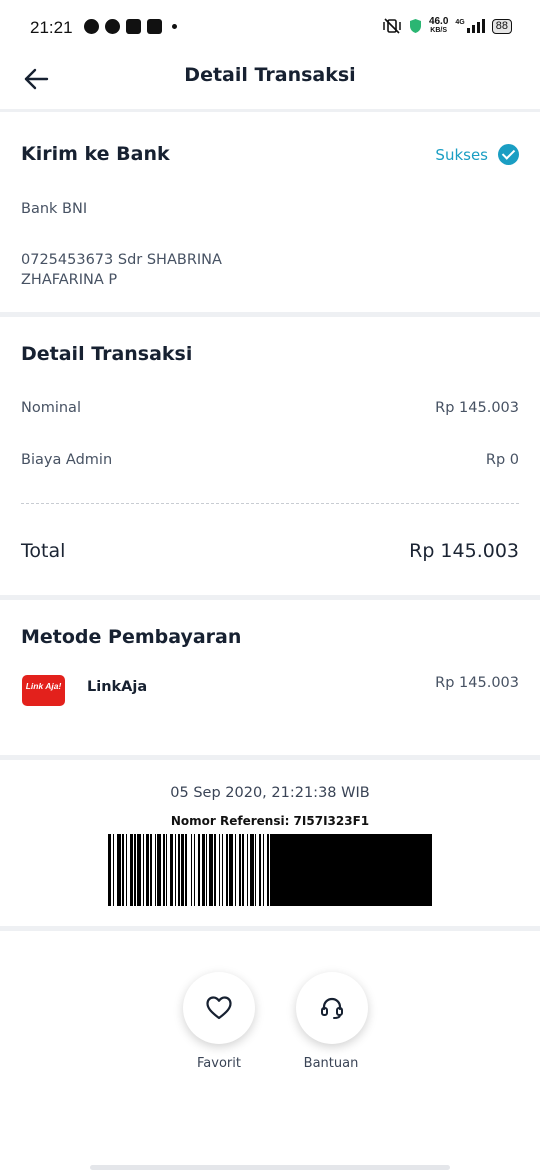 Image resolution: width=540 pixels, height=1170 pixels. I want to click on detail-title: Detail Transaksi, so click(107, 354).